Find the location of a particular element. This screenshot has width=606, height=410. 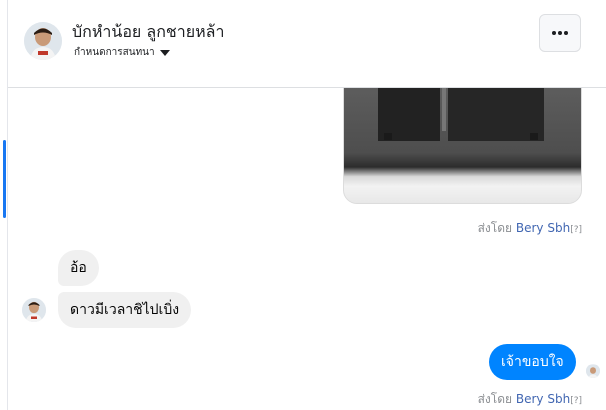

more-options-button is located at coordinates (560, 33).